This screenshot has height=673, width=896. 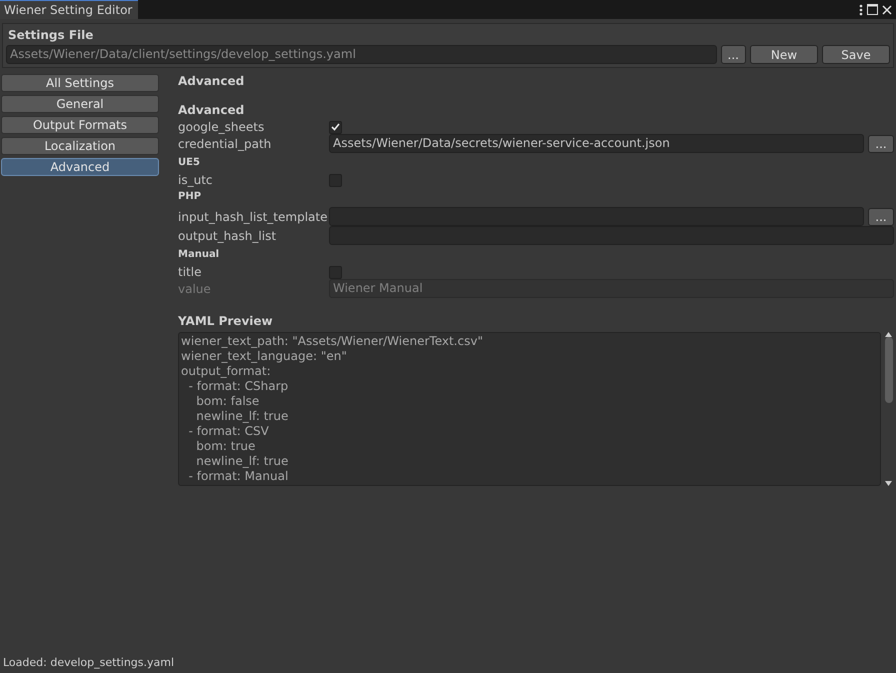 What do you see at coordinates (80, 167) in the screenshot?
I see `sidebar-item: Advanced` at bounding box center [80, 167].